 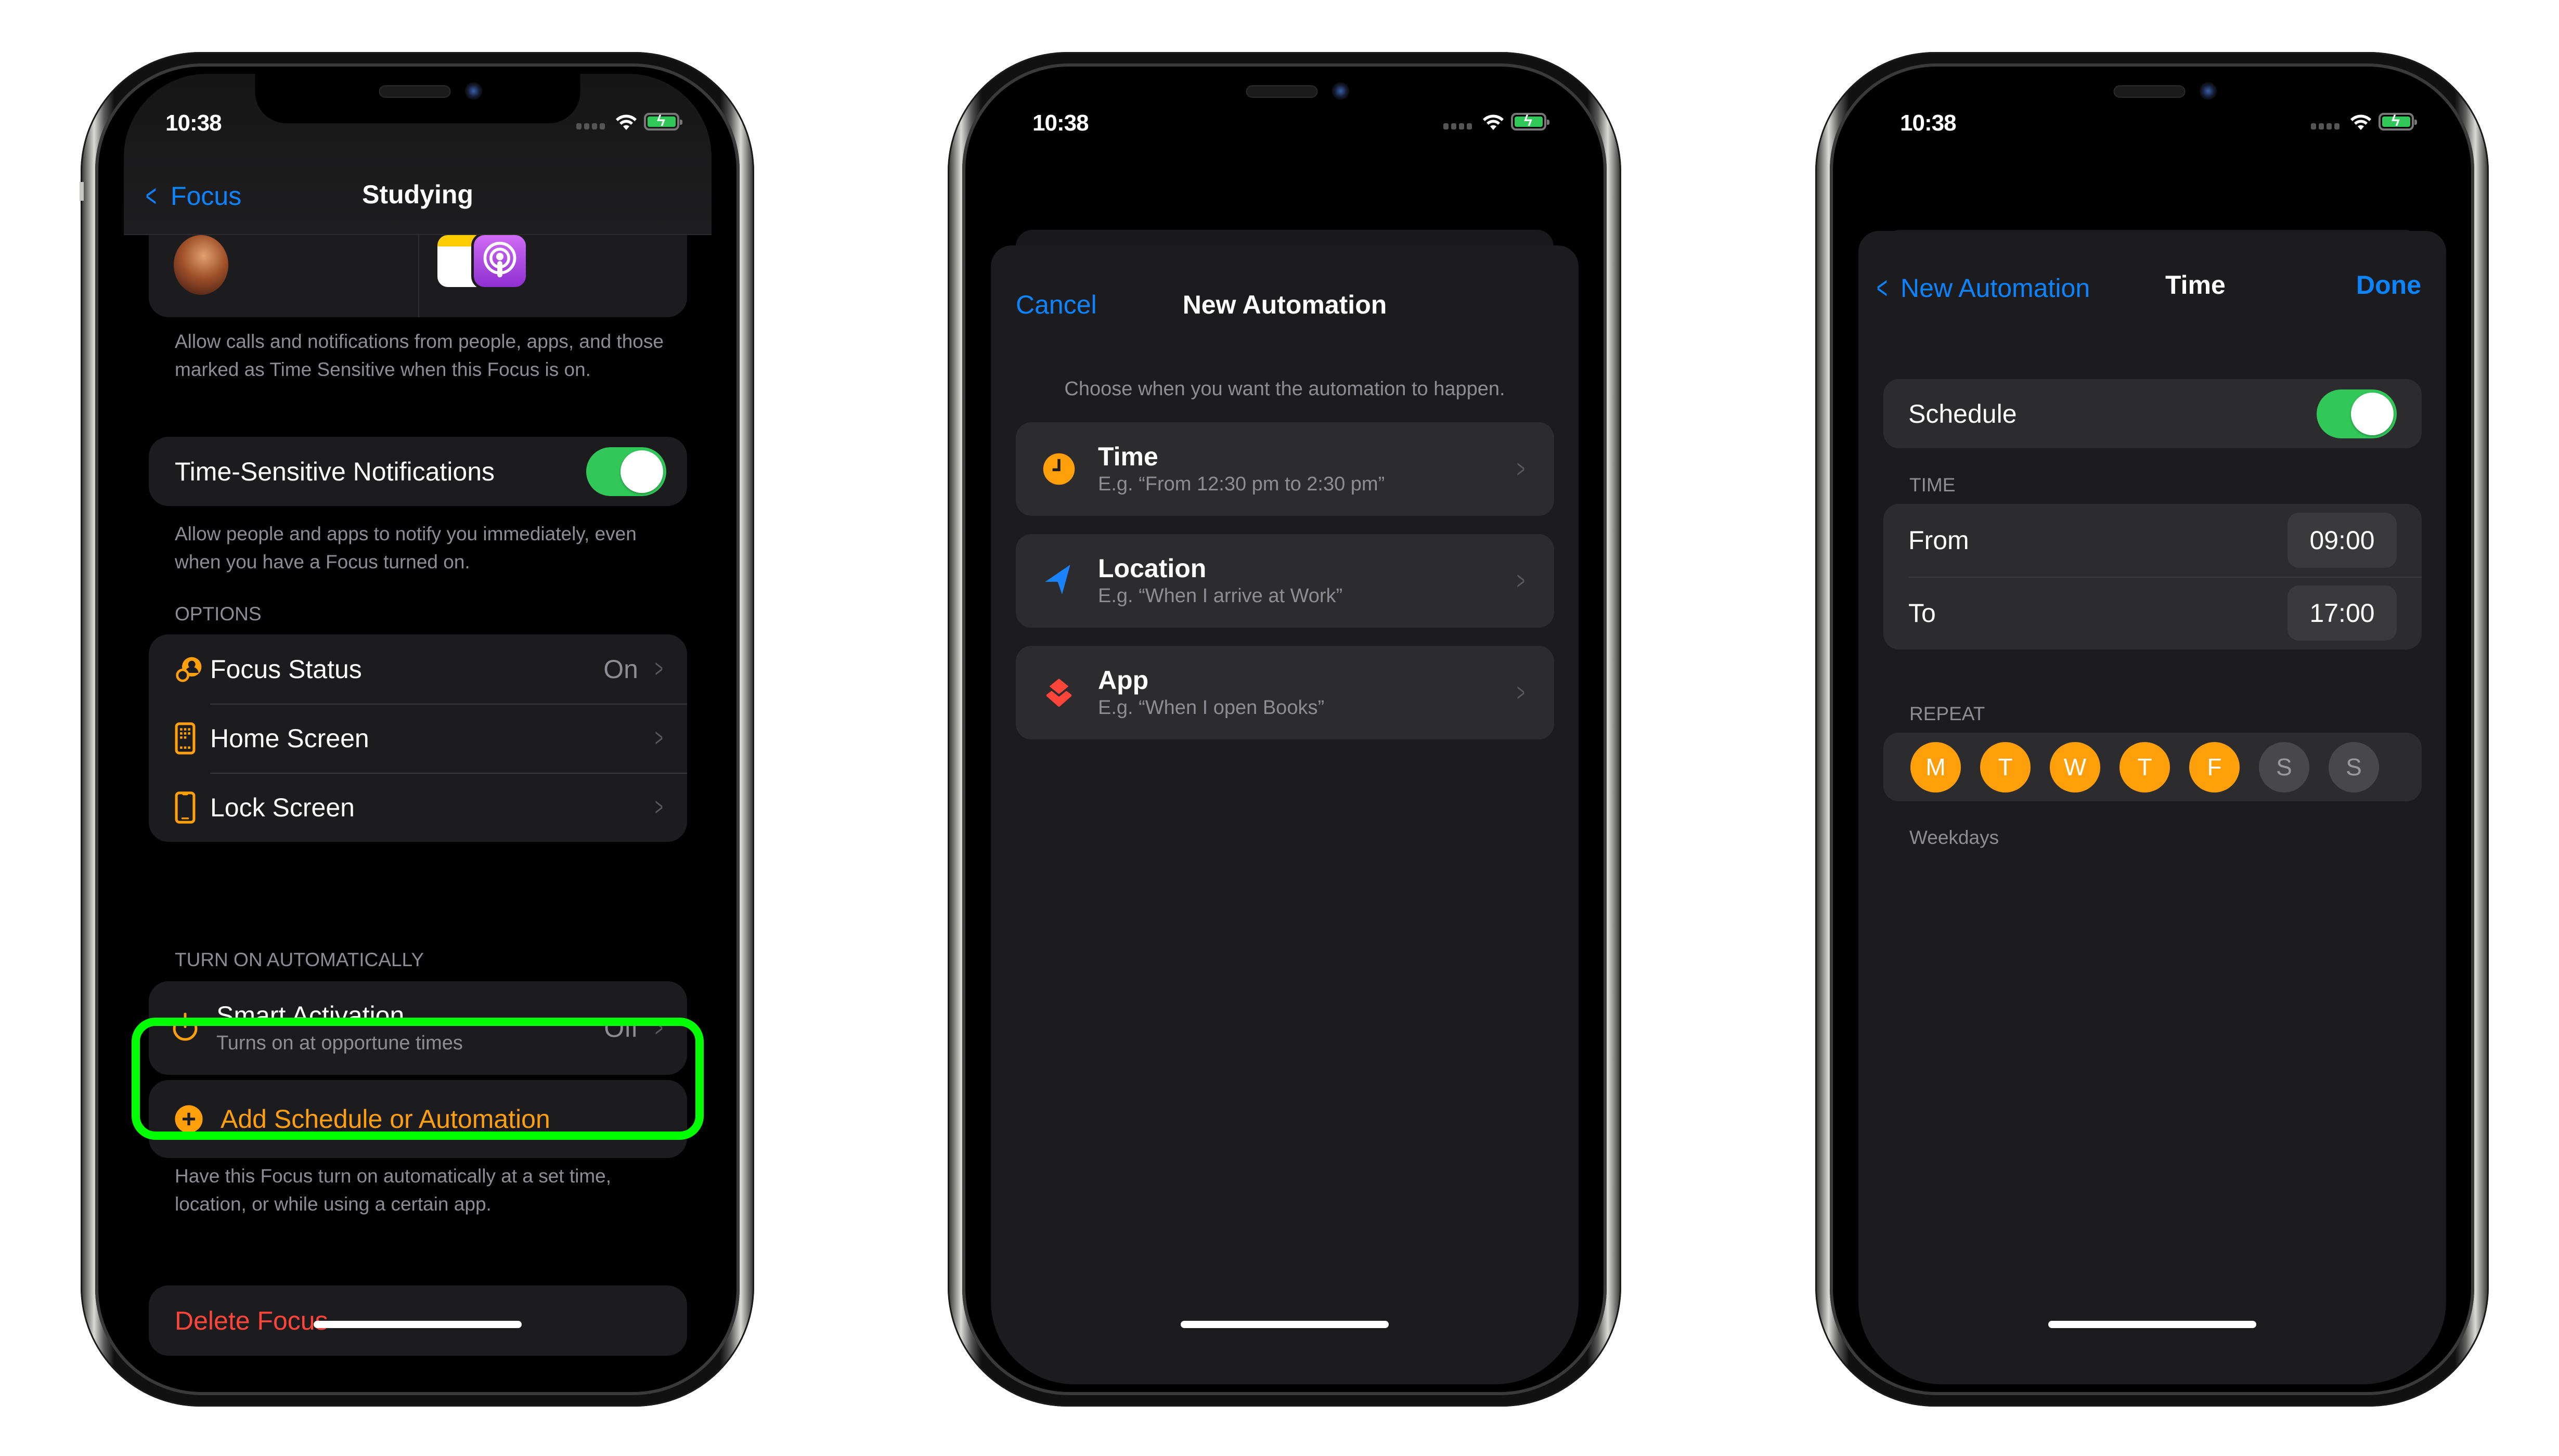 I want to click on time-header: TIME, so click(x=1933, y=485).